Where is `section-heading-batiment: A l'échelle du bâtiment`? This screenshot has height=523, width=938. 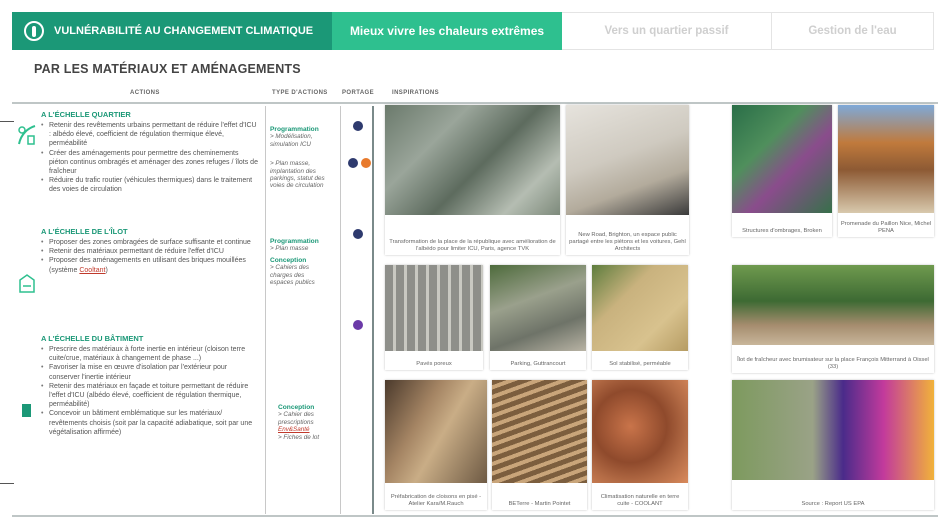 section-heading-batiment: A l'échelle du bâtiment is located at coordinates (92, 338).